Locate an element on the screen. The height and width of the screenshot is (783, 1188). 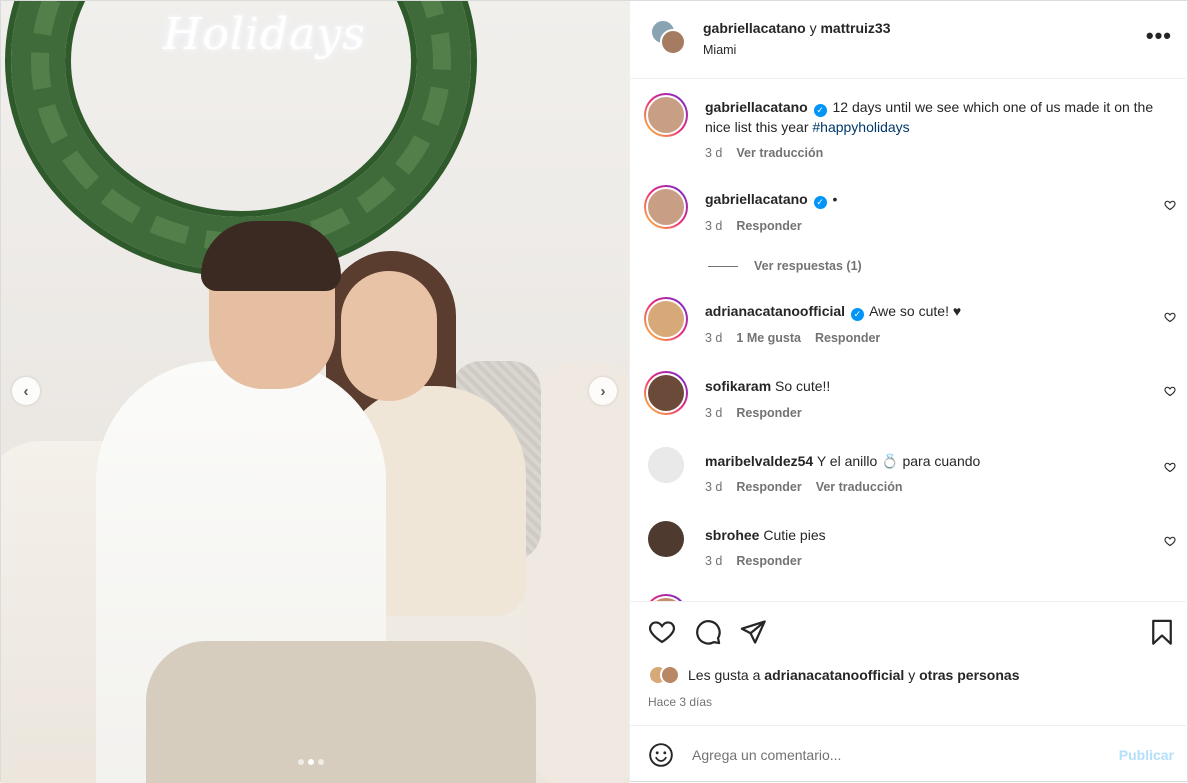
coauthor-link: mattruiz33 is located at coordinates (855, 28).